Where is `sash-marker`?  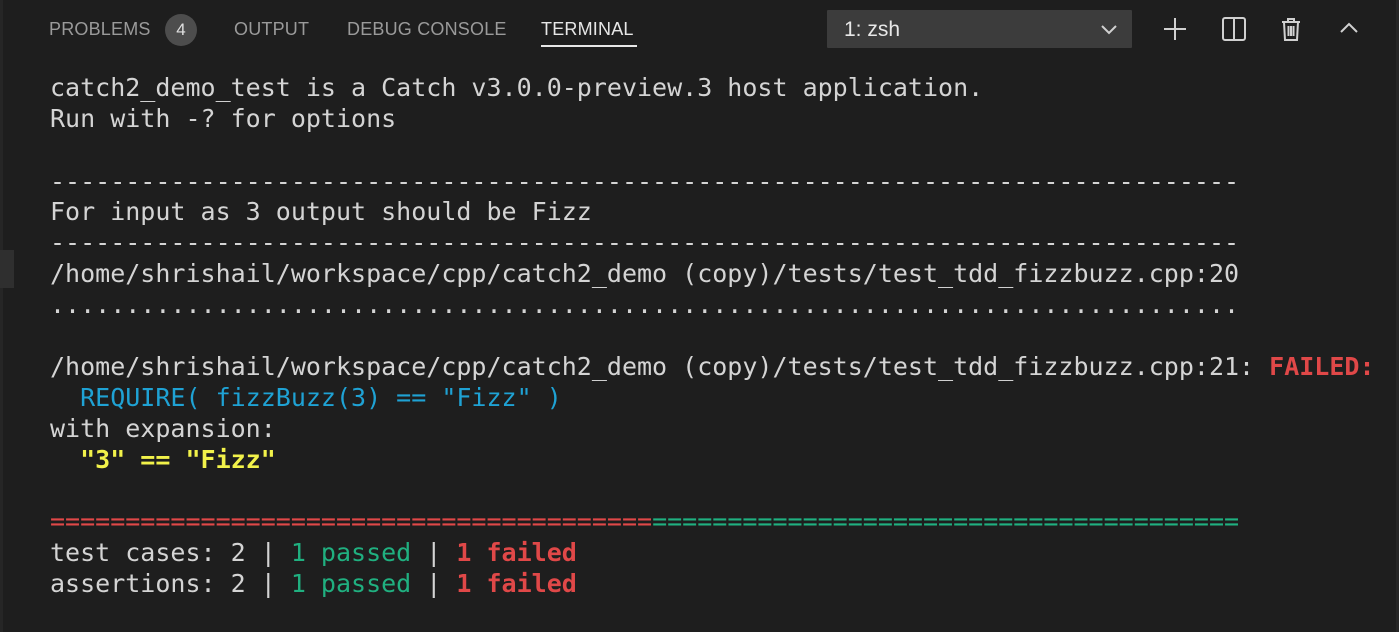 sash-marker is located at coordinates (7, 269).